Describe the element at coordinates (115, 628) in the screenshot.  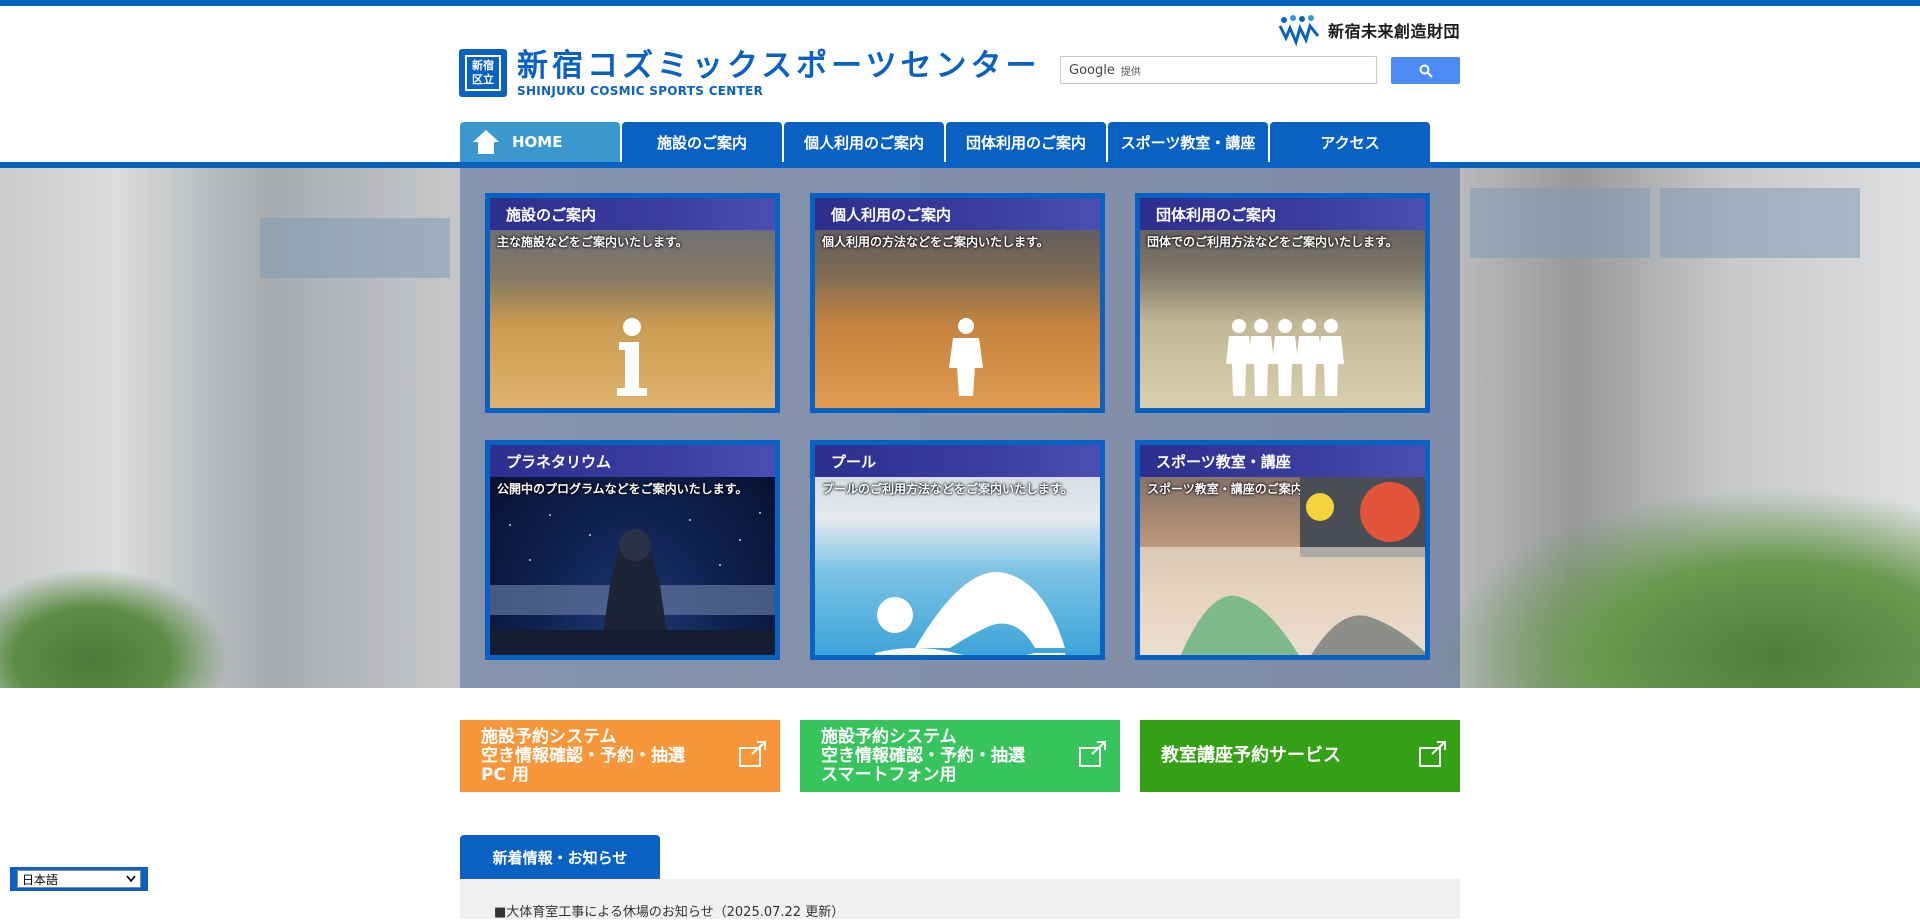
I see `trees-left` at that location.